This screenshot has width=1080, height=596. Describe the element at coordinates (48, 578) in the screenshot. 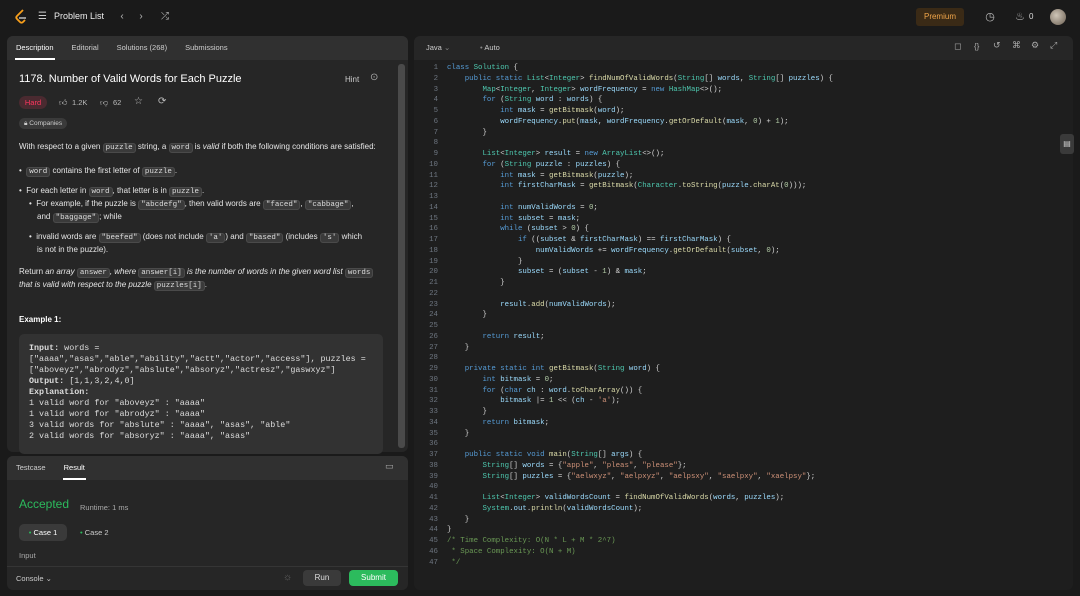

I see `chevron-down-icon: ⌄` at that location.